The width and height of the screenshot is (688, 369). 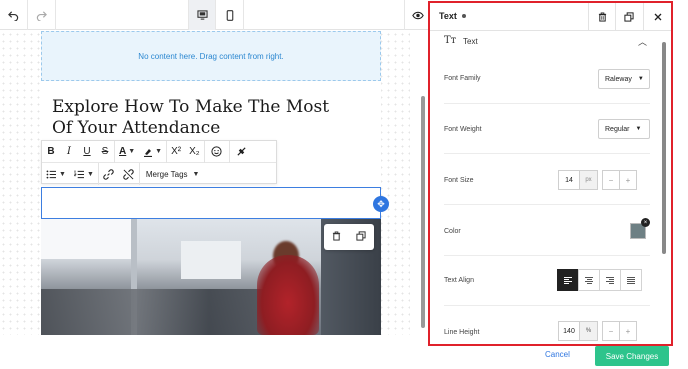 What do you see at coordinates (423, 212) in the screenshot?
I see `canvas-scrollbar` at bounding box center [423, 212].